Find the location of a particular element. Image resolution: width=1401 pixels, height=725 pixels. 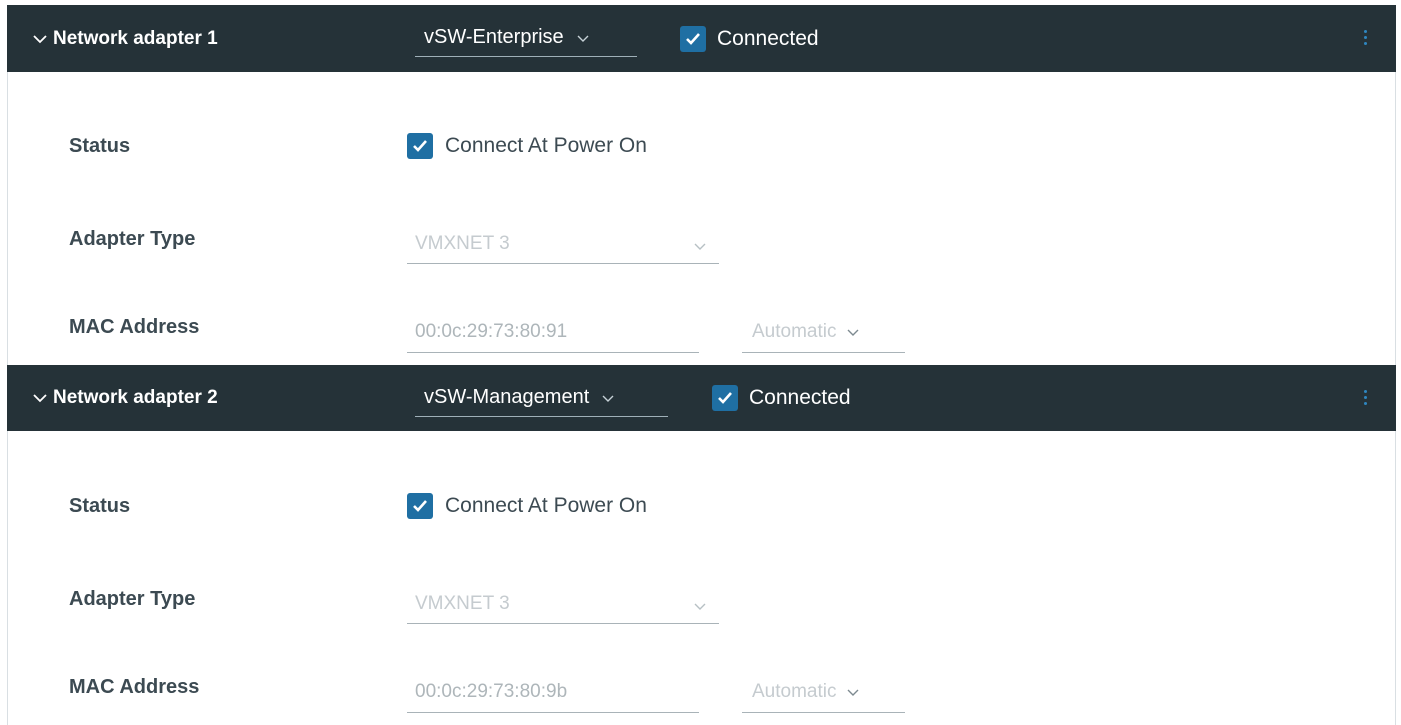

network-adapter-1-network-select: vSW-Enterprise is located at coordinates (526, 38).